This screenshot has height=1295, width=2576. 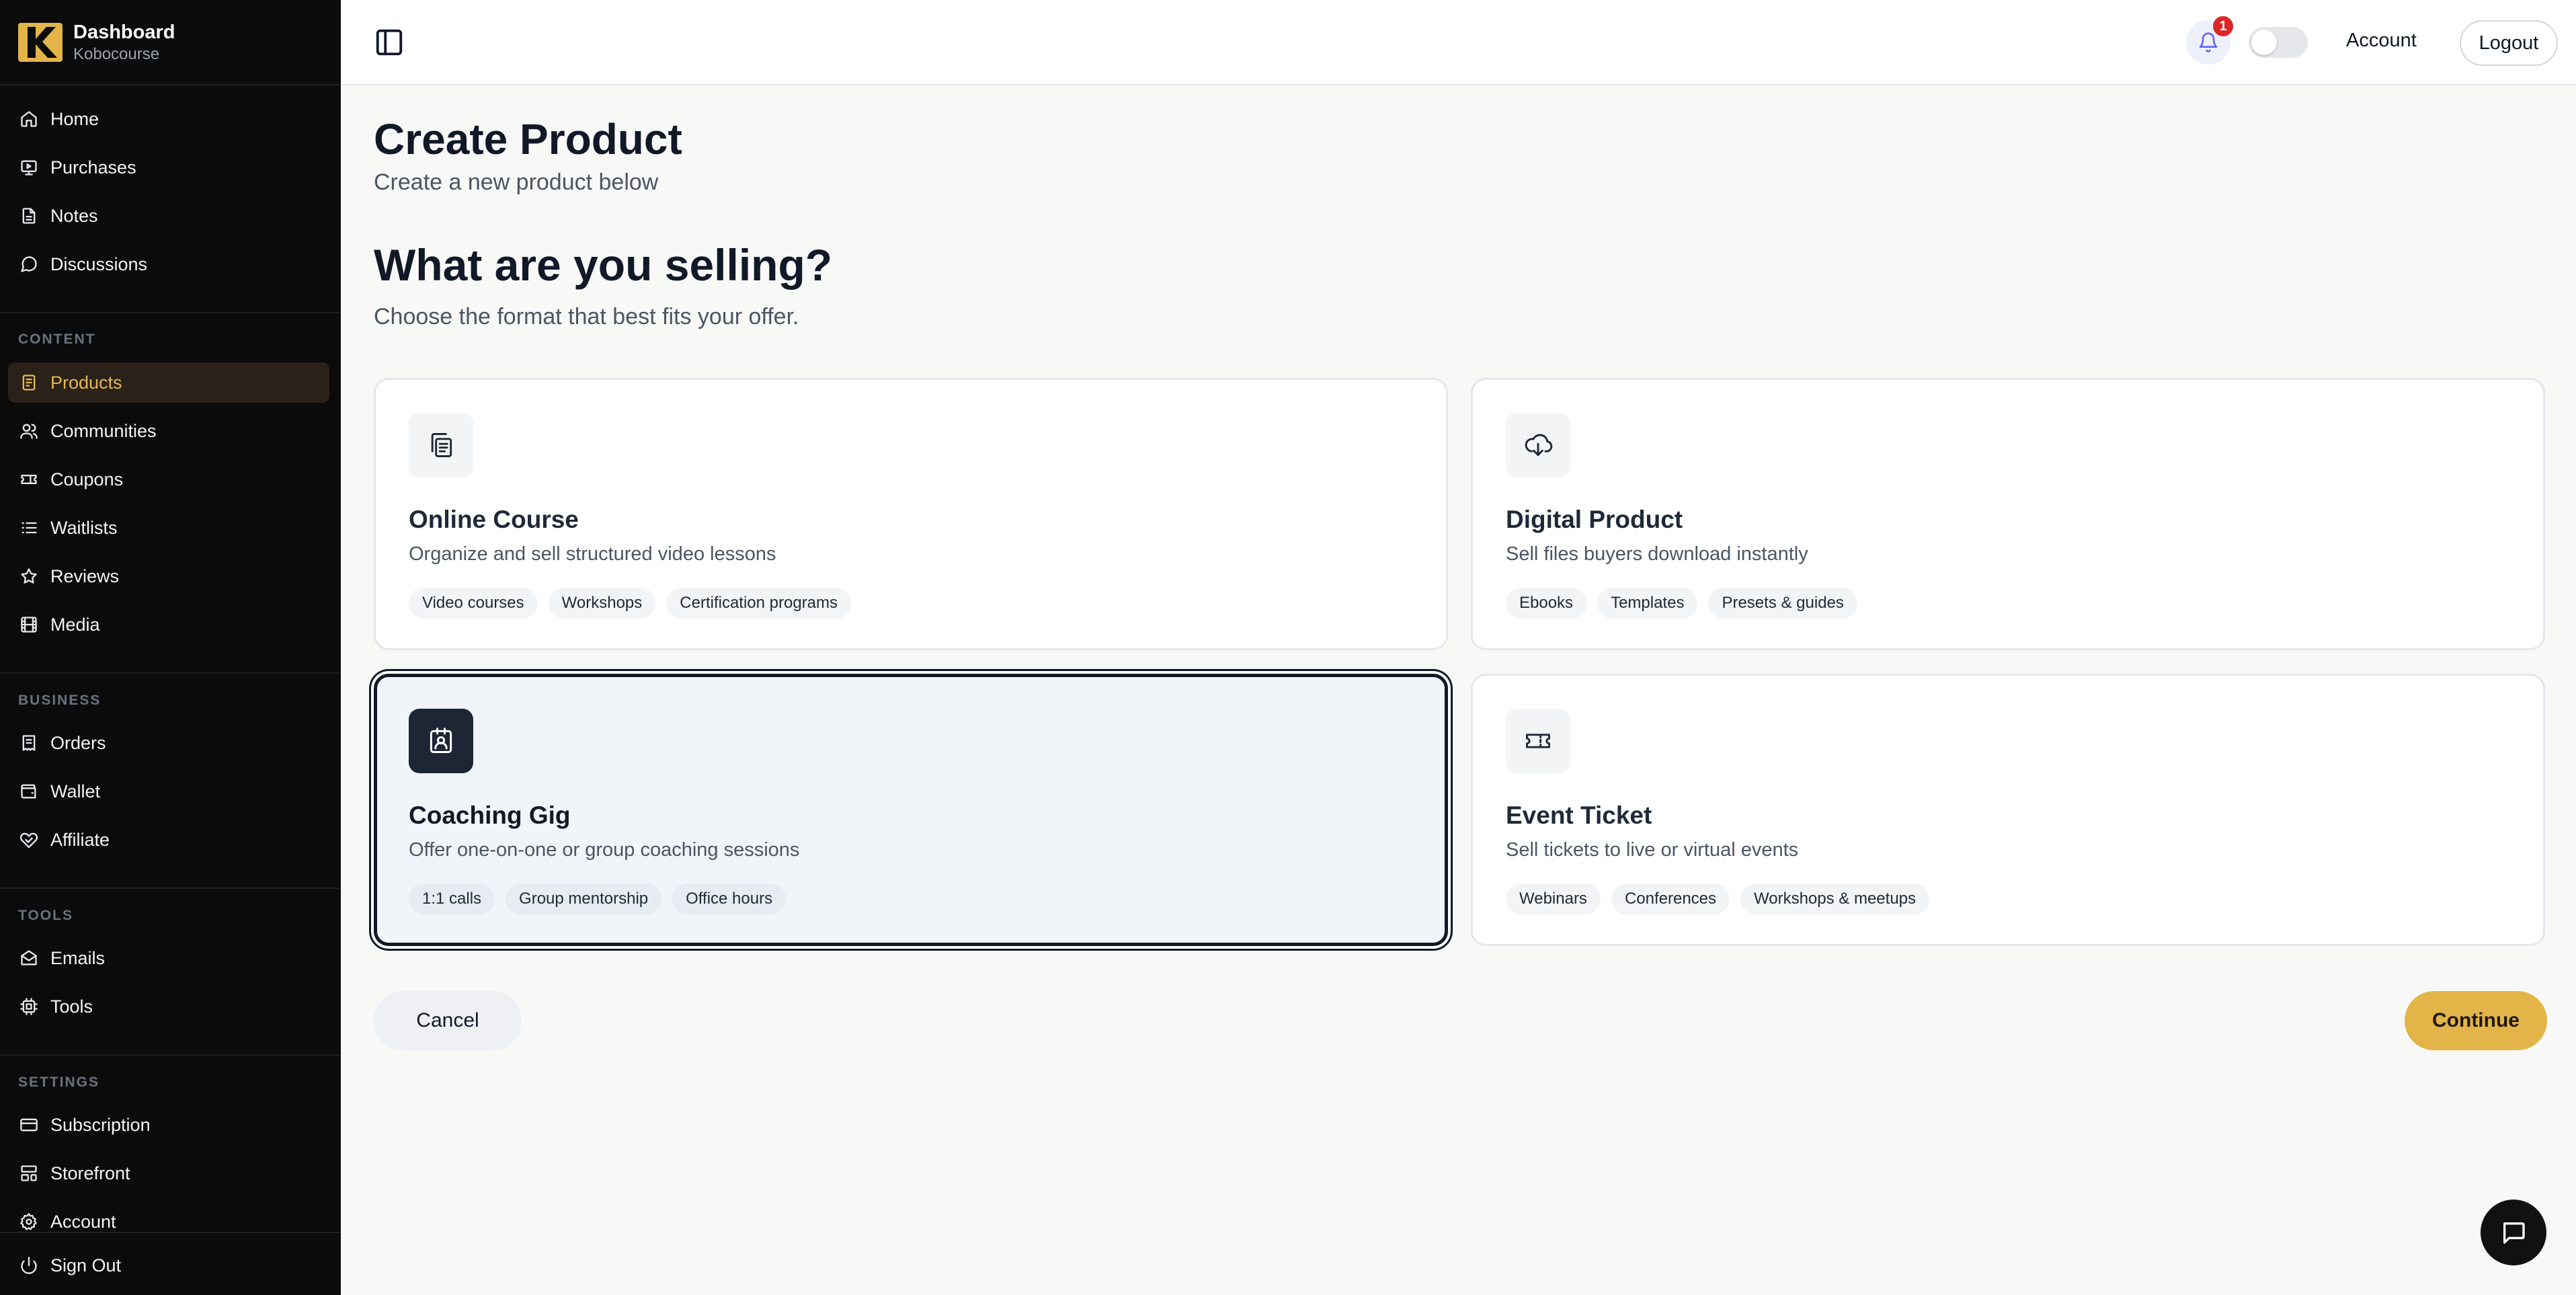 What do you see at coordinates (1538, 741) in the screenshot?
I see `ticket-icon` at bounding box center [1538, 741].